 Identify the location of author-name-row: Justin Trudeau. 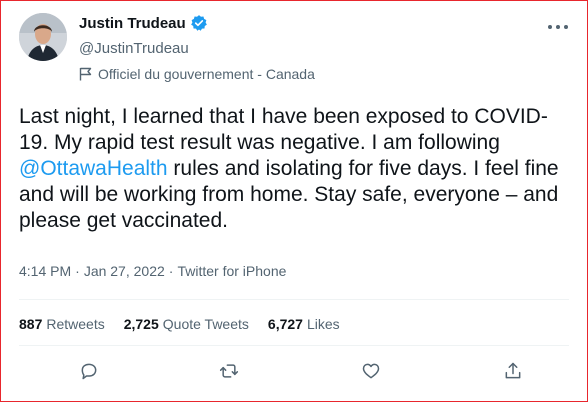
(143, 23).